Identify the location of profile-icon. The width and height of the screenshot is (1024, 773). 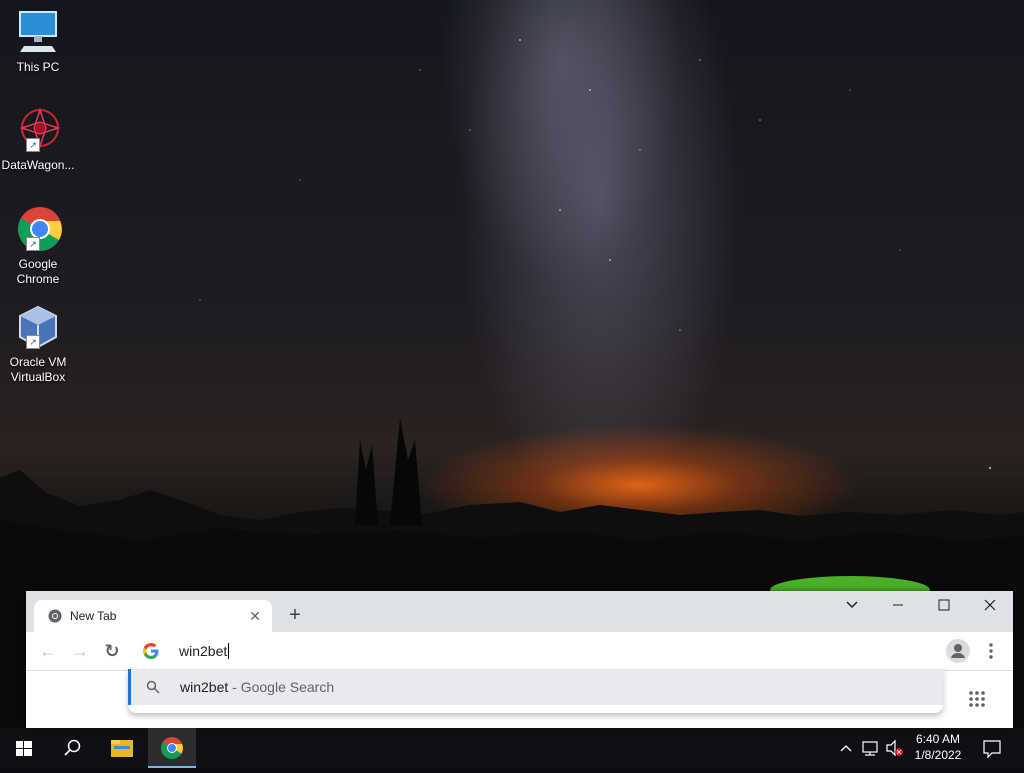
(958, 651).